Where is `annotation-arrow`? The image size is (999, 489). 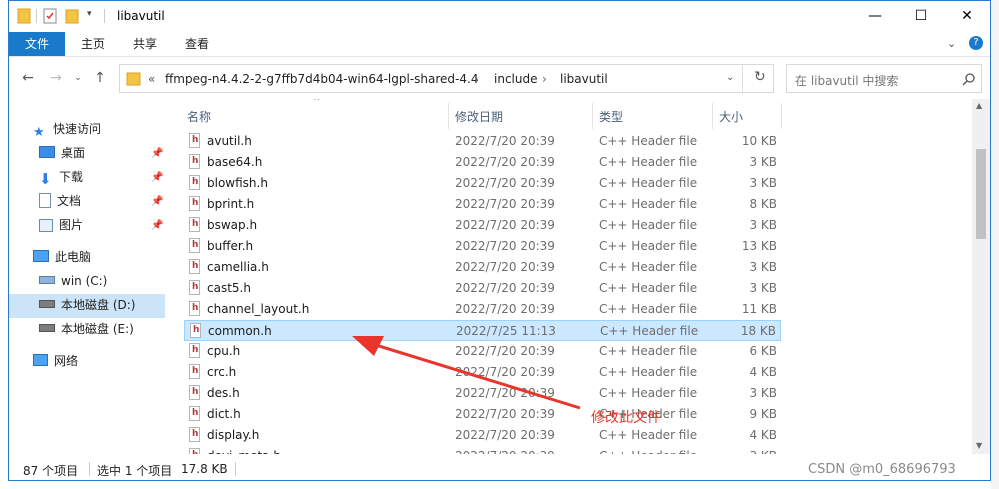 annotation-arrow is located at coordinates (466, 373).